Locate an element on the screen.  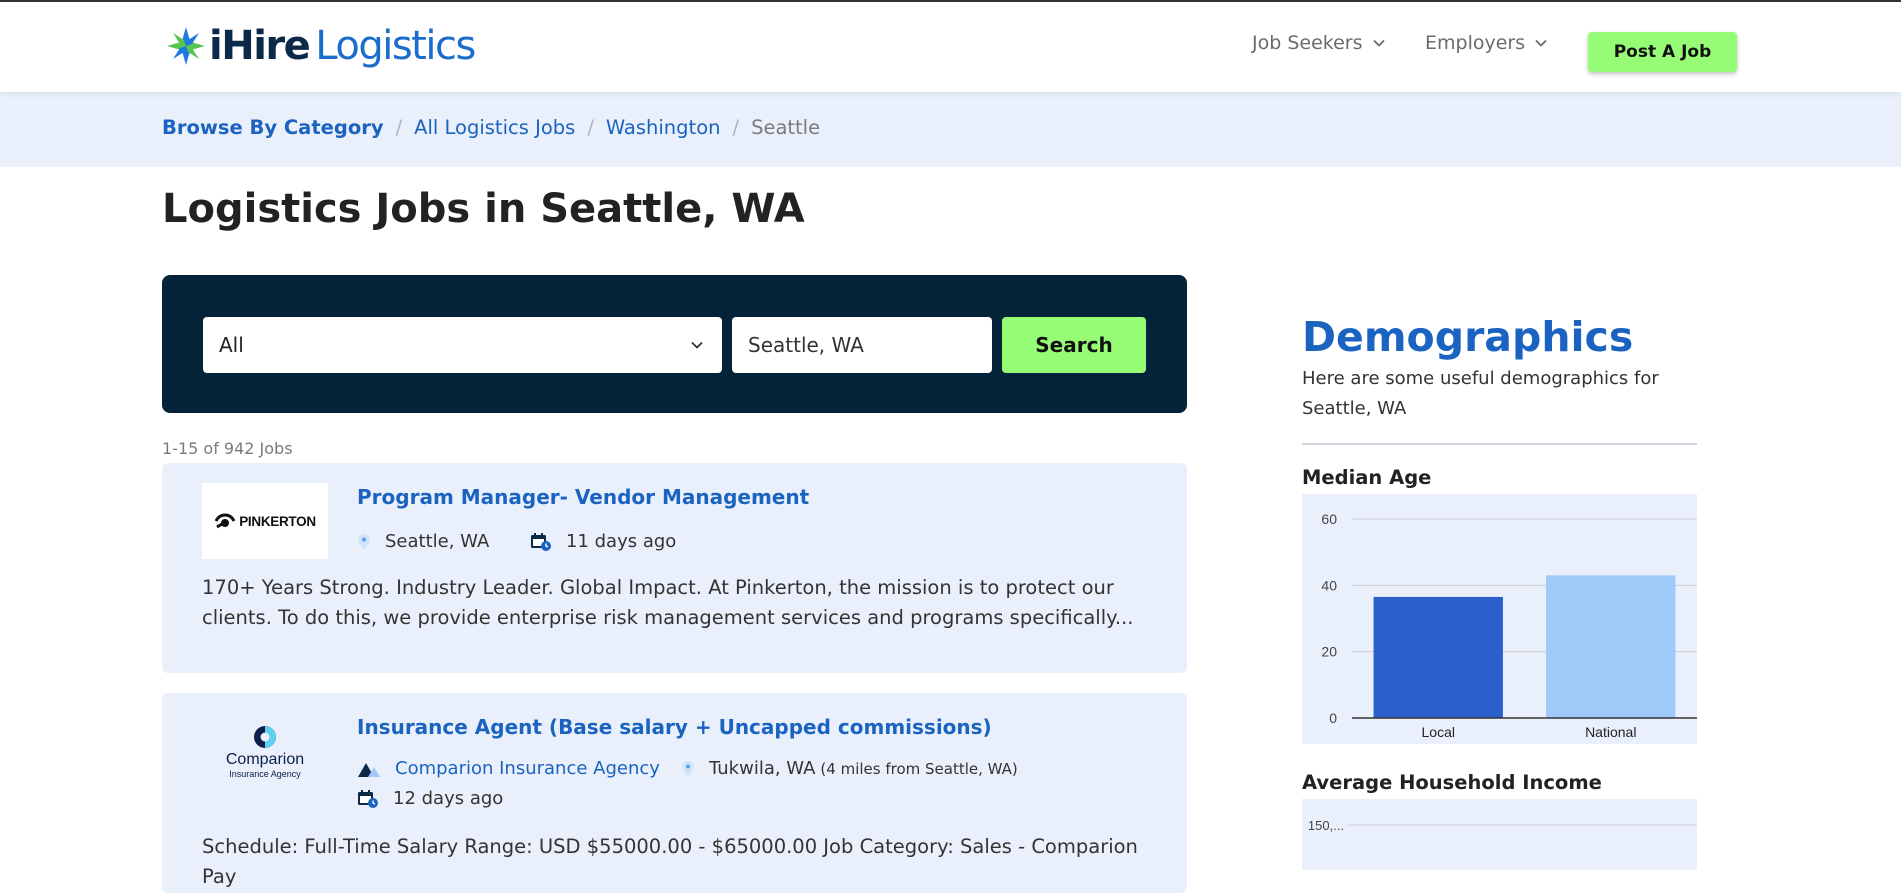
company-logo: PINKERTON is located at coordinates (265, 521).